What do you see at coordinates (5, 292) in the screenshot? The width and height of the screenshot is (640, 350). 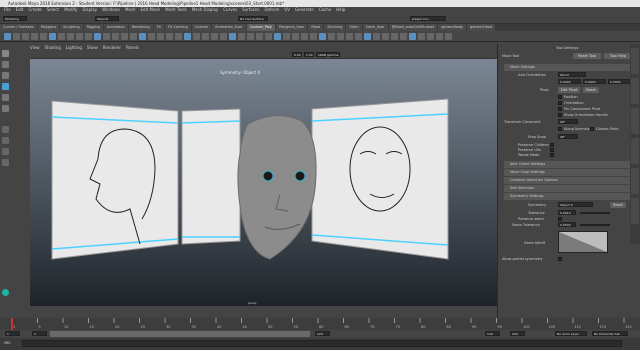 I see `workspace-icon` at bounding box center [5, 292].